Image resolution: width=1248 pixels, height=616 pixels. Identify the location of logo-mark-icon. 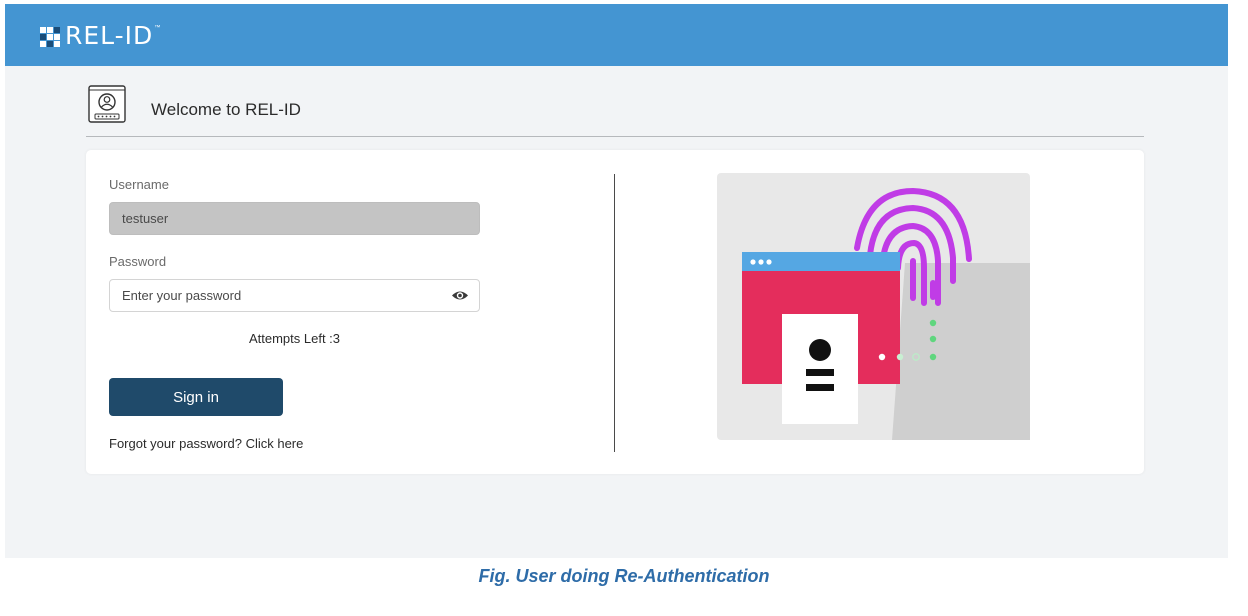
(50, 37).